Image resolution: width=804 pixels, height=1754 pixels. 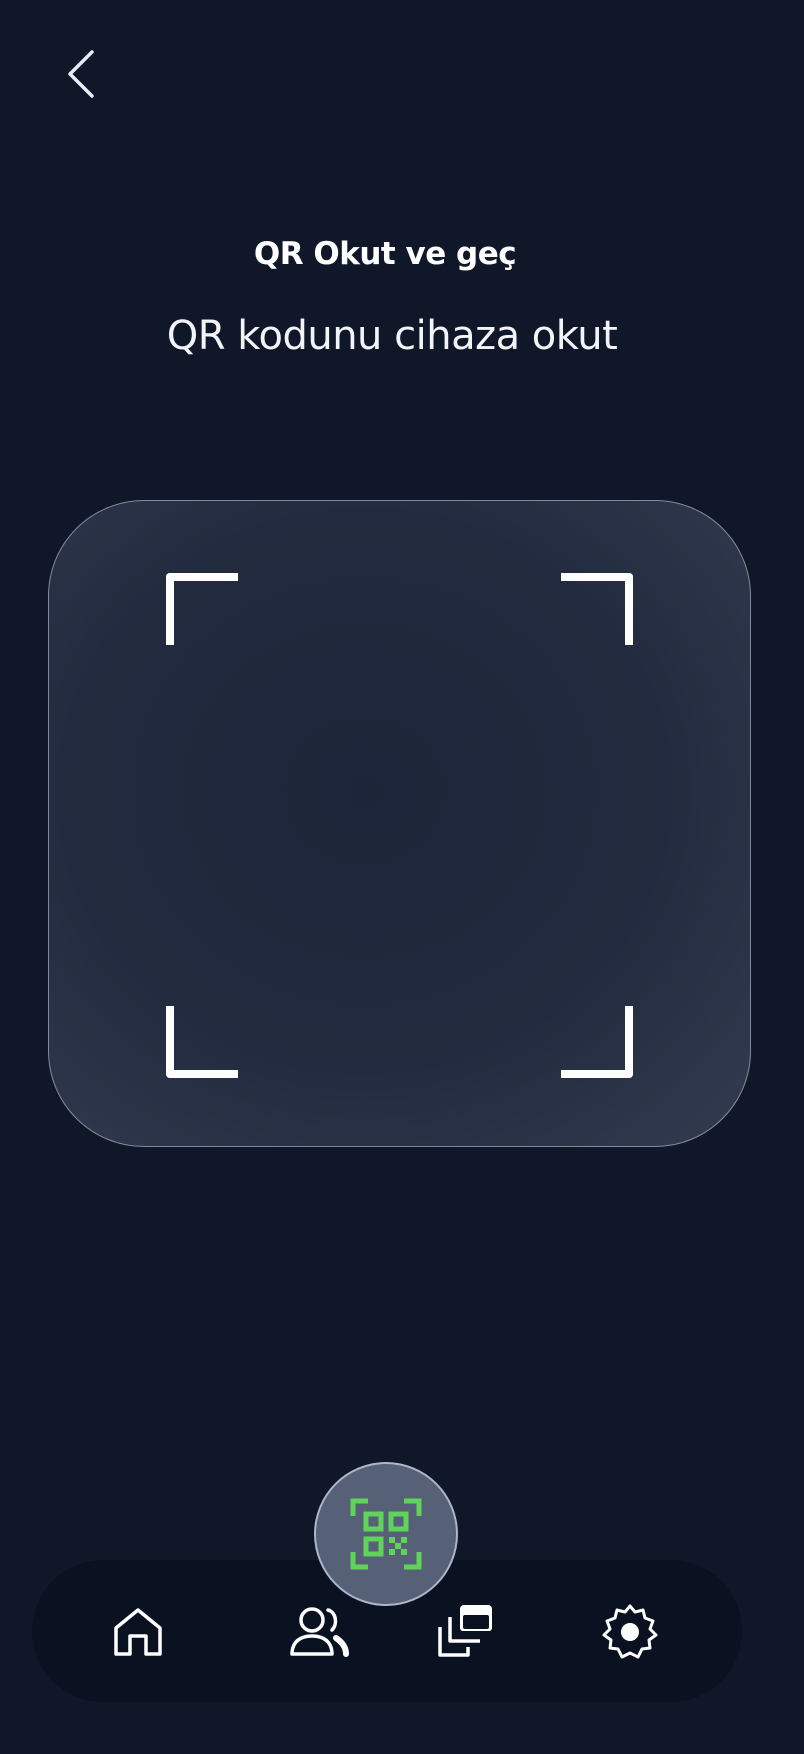 I want to click on users-icon, so click(x=319, y=1632).